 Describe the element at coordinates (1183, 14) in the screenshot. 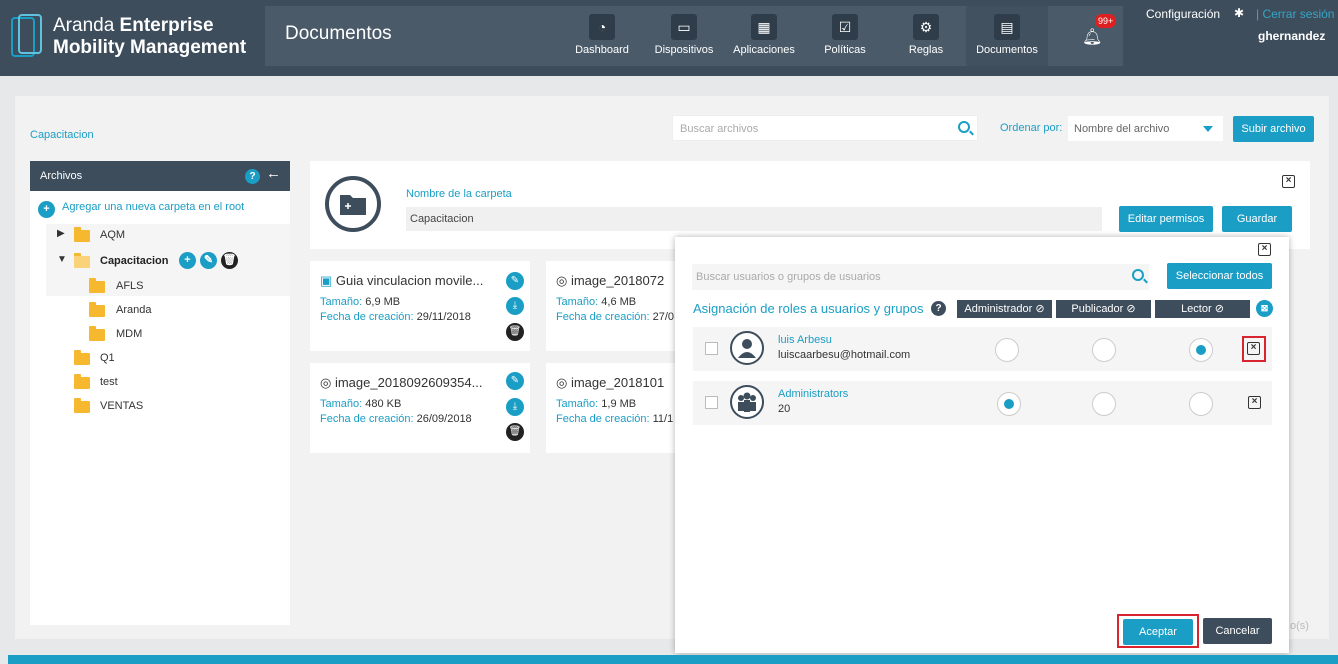

I see `config-link: Configuración` at that location.